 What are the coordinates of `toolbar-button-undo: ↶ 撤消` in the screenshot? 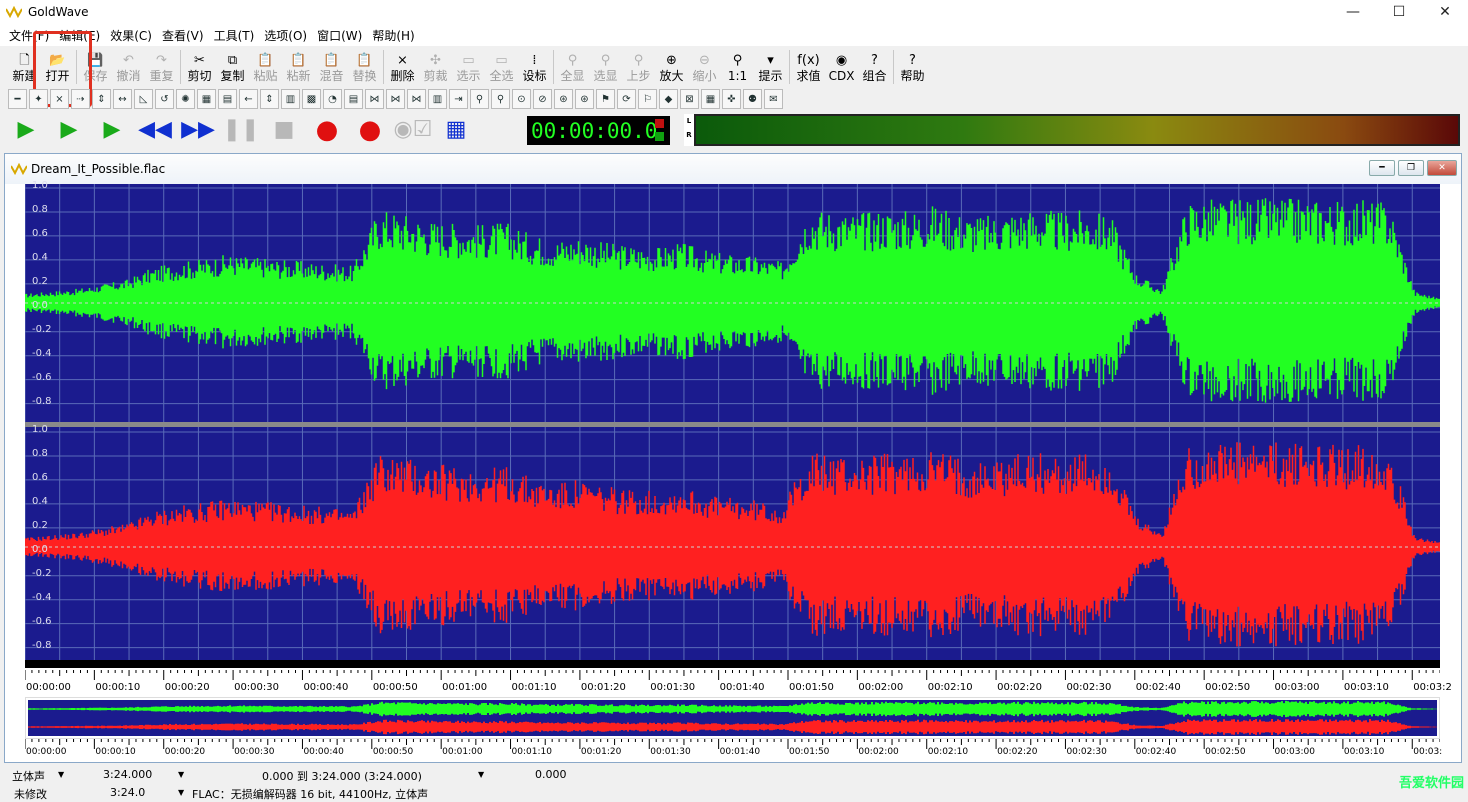 It's located at (128, 67).